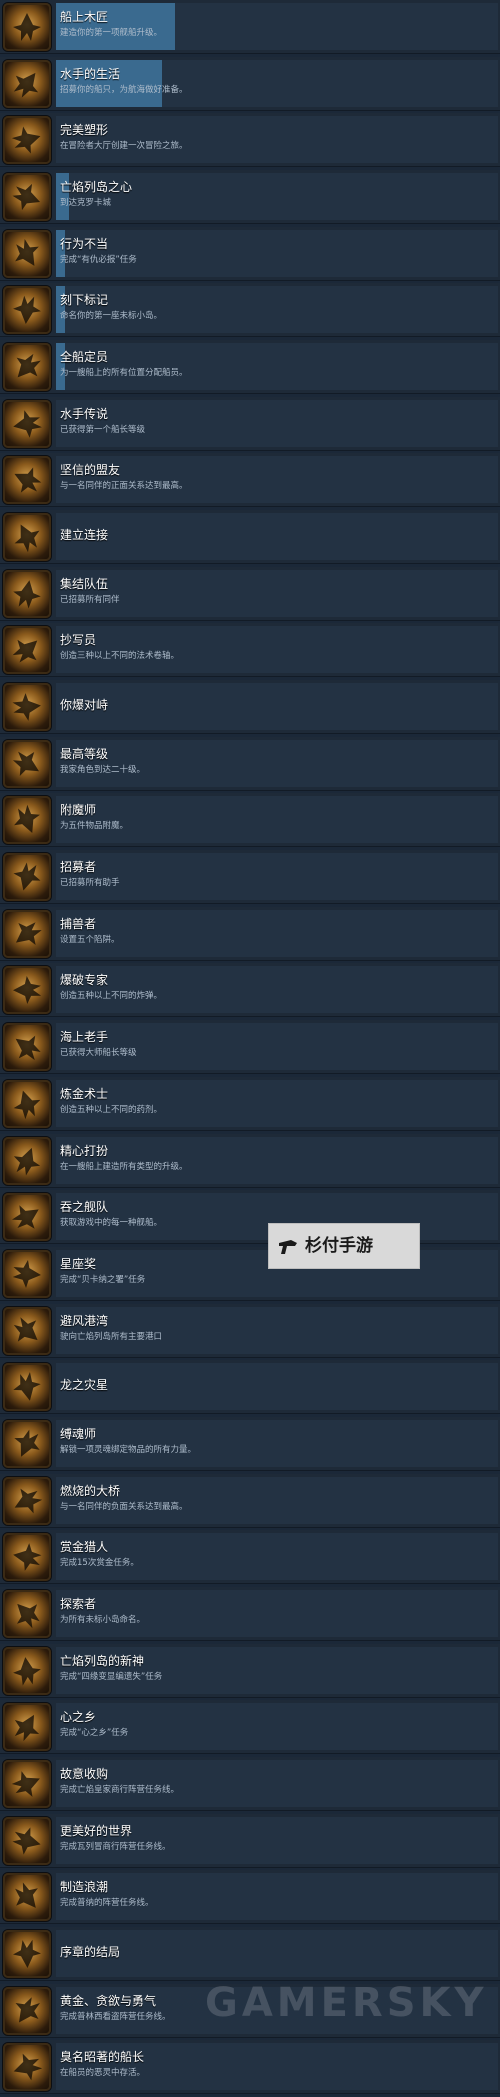 The height and width of the screenshot is (2097, 500). Describe the element at coordinates (250, 140) in the screenshot. I see `achievement-row: 完美塑形 在冒险者大厅创建一次冒险之旅。` at that location.